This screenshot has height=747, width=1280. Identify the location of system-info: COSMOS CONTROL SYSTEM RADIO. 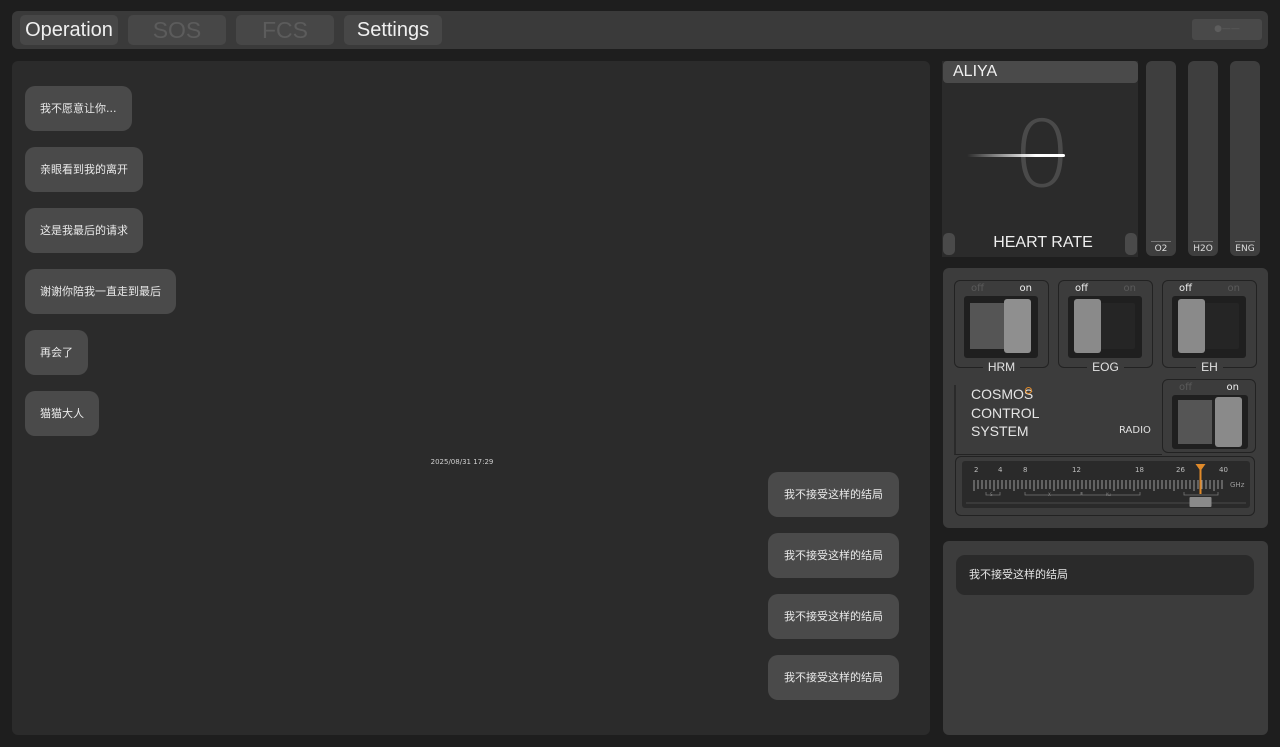
(1058, 420).